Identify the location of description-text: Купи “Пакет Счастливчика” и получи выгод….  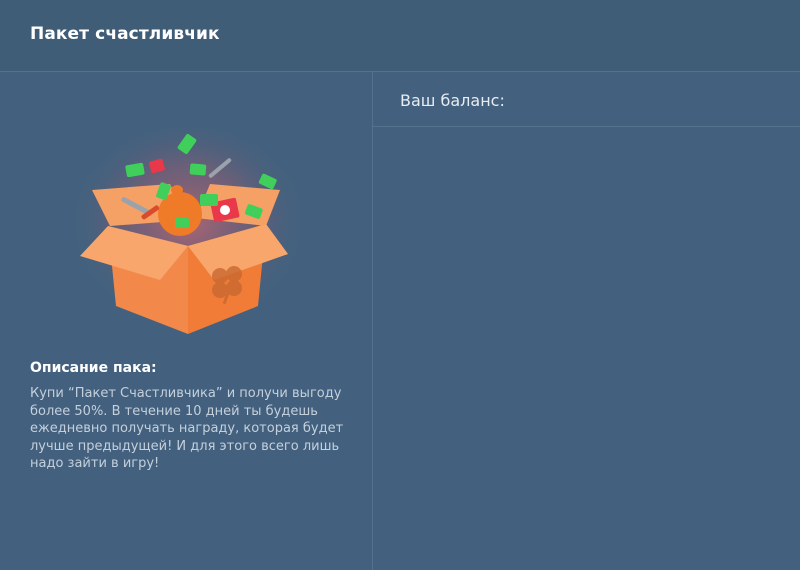
(187, 428).